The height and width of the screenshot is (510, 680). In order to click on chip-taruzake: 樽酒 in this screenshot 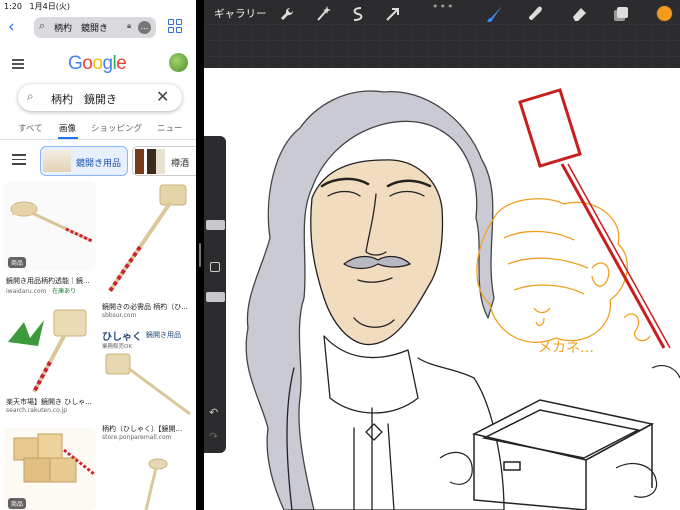, I will do `click(164, 161)`.